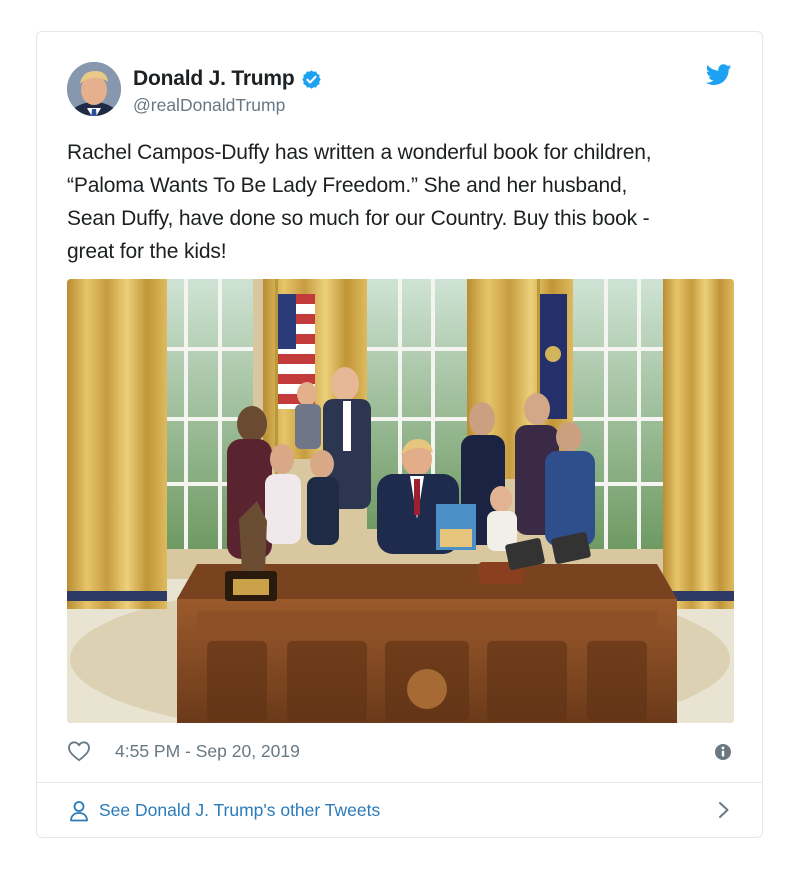  I want to click on user-handle: @realDonaldTrump, so click(227, 105).